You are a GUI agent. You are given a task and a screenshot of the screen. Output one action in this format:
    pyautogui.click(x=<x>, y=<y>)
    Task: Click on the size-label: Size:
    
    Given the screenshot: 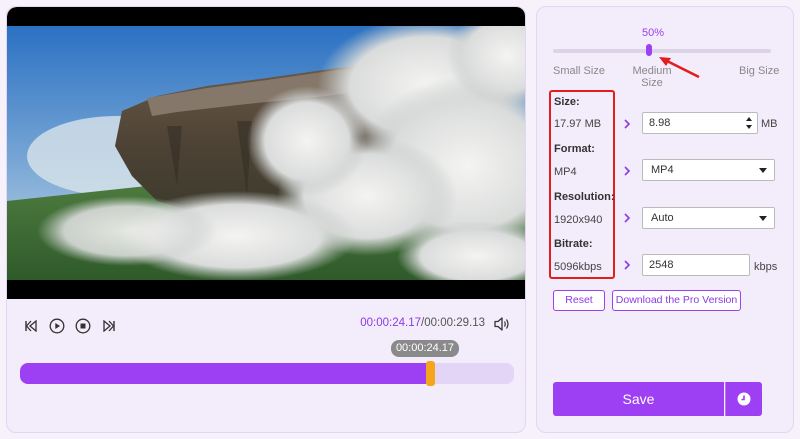 What is the action you would take?
    pyautogui.click(x=567, y=102)
    